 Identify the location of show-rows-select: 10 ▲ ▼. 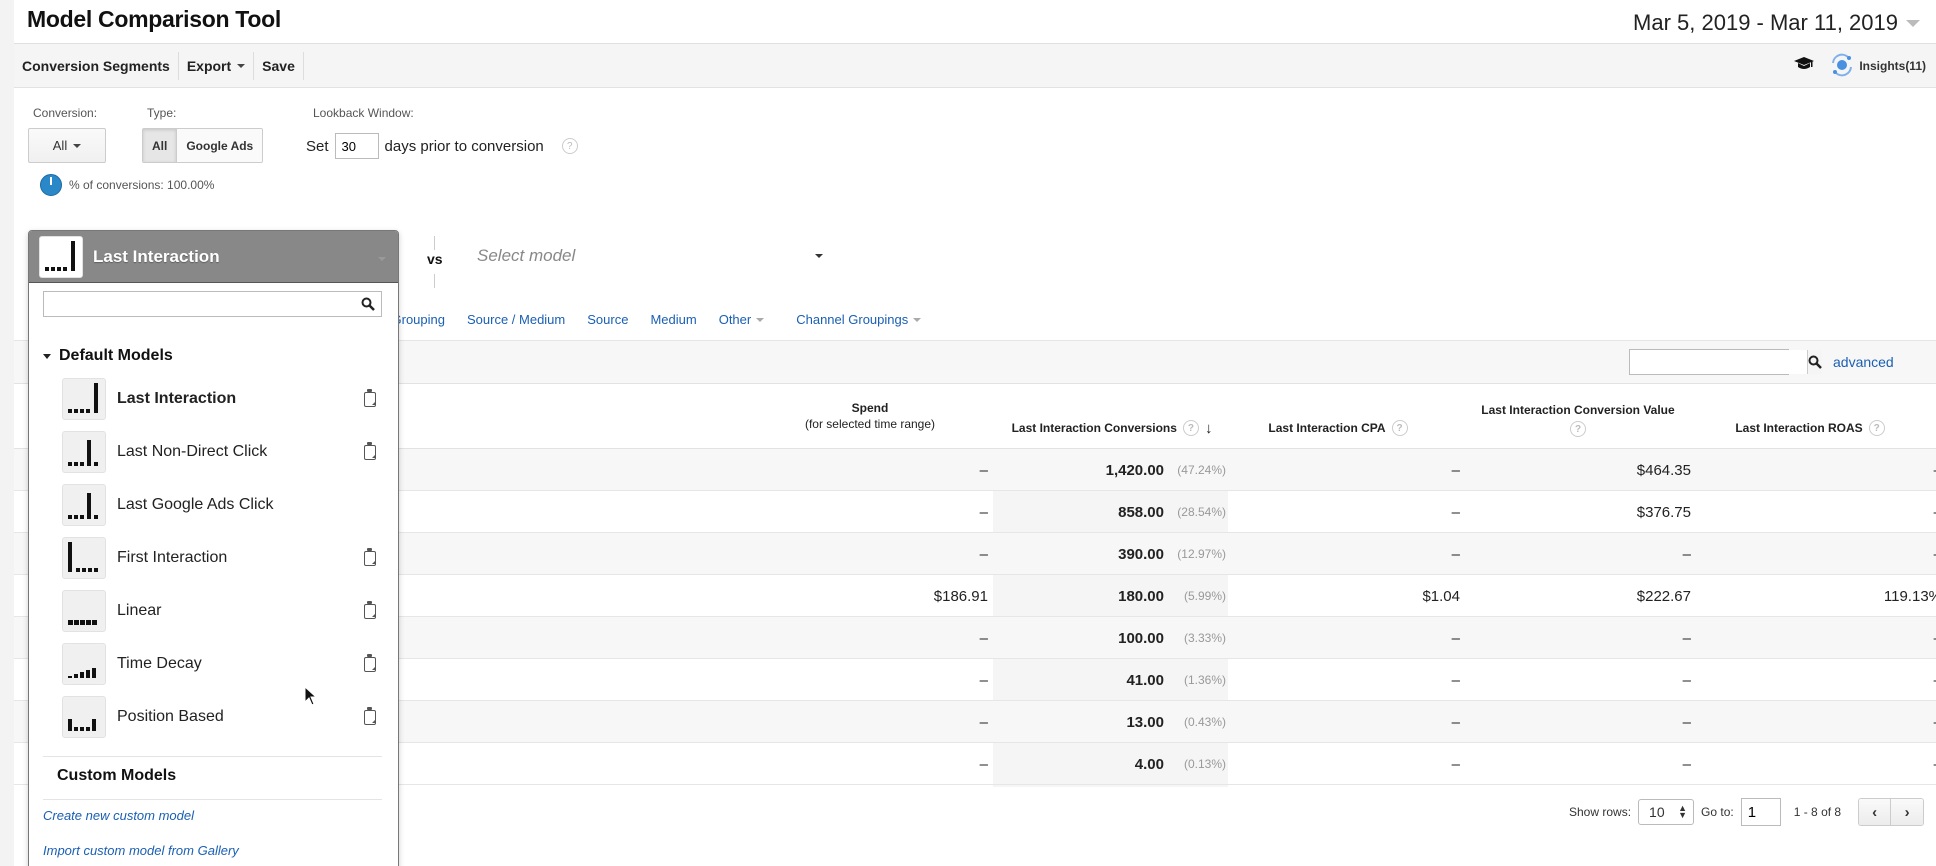
(1666, 812).